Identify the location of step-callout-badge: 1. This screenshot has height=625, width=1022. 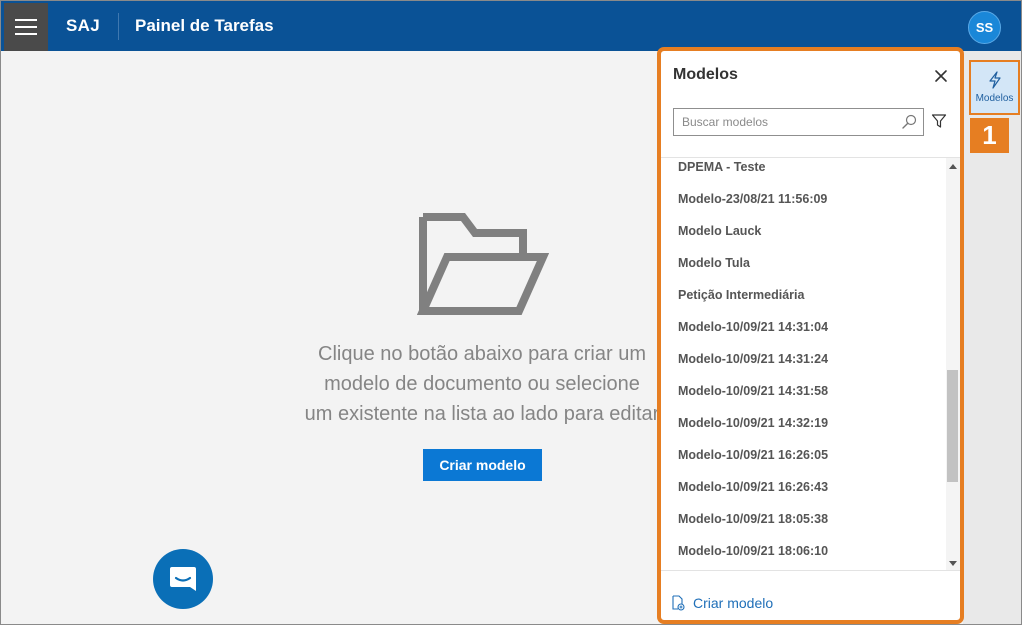
(989, 135).